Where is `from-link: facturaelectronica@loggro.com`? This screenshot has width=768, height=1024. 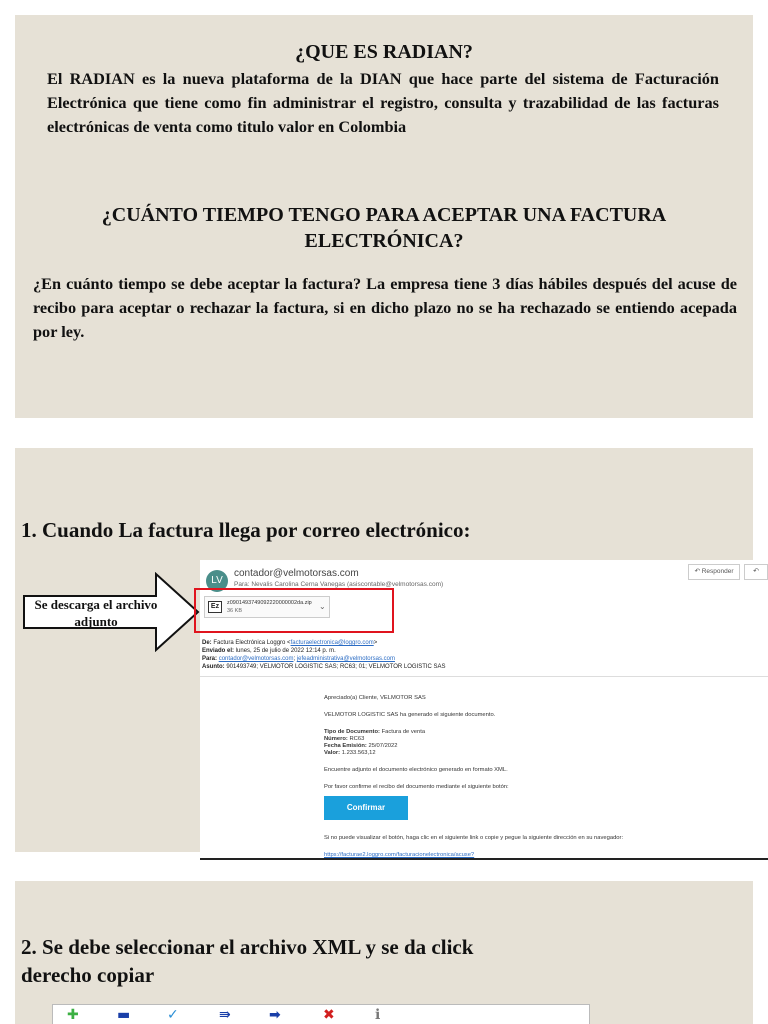
from-link: facturaelectronica@loggro.com is located at coordinates (332, 643).